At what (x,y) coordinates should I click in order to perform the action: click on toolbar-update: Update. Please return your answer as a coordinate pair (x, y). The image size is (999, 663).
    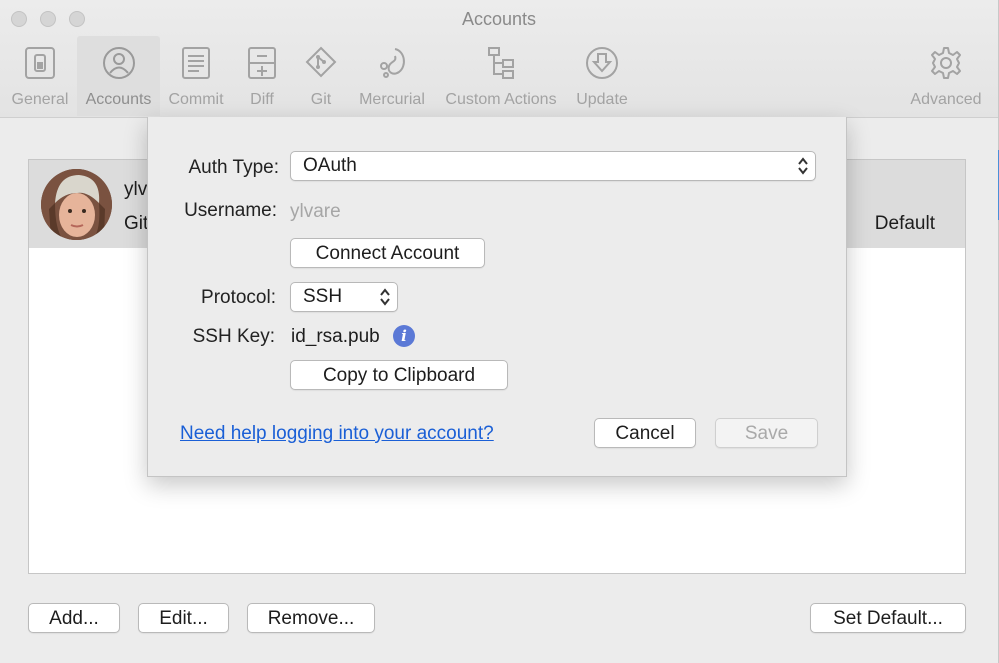
    Looking at the image, I should click on (602, 76).